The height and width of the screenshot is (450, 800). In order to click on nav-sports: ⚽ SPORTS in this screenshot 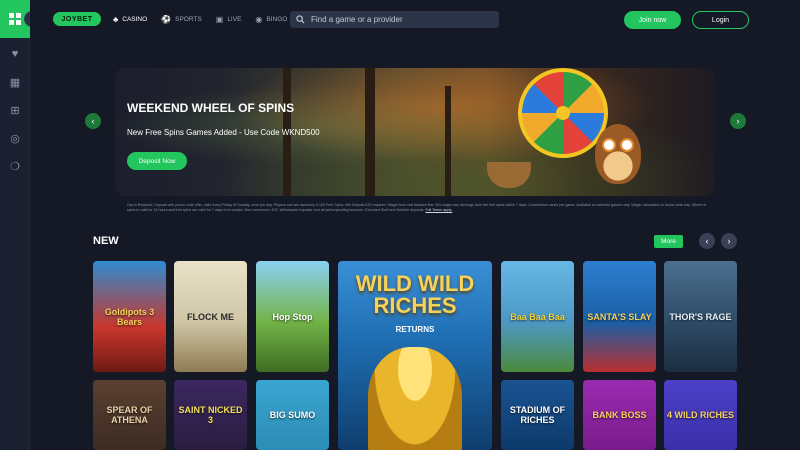, I will do `click(181, 19)`.